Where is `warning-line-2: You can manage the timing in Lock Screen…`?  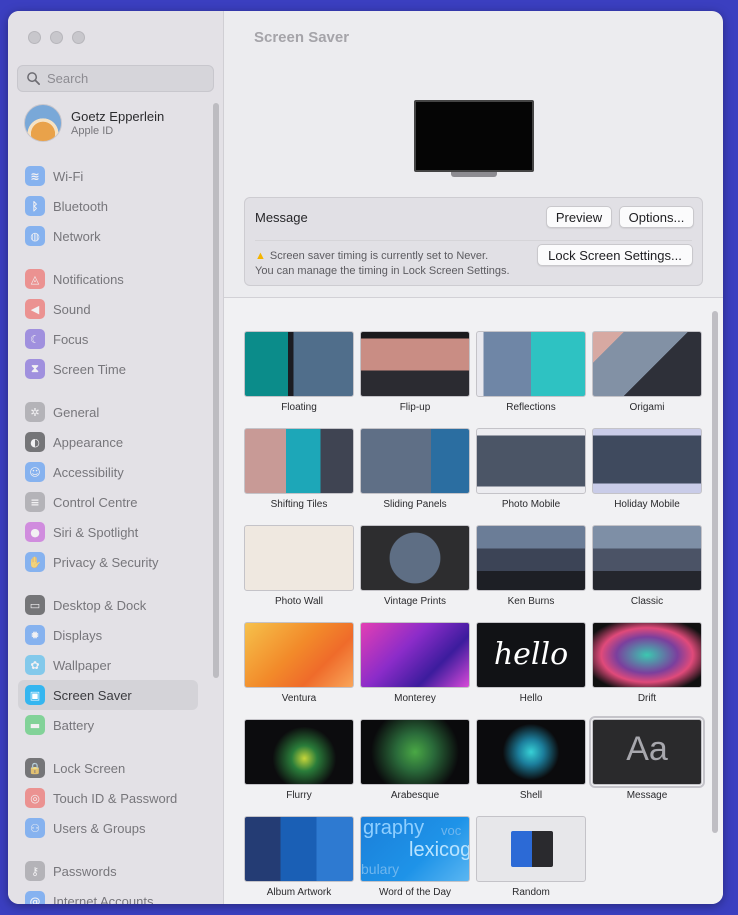 warning-line-2: You can manage the timing in Lock Screen… is located at coordinates (382, 271).